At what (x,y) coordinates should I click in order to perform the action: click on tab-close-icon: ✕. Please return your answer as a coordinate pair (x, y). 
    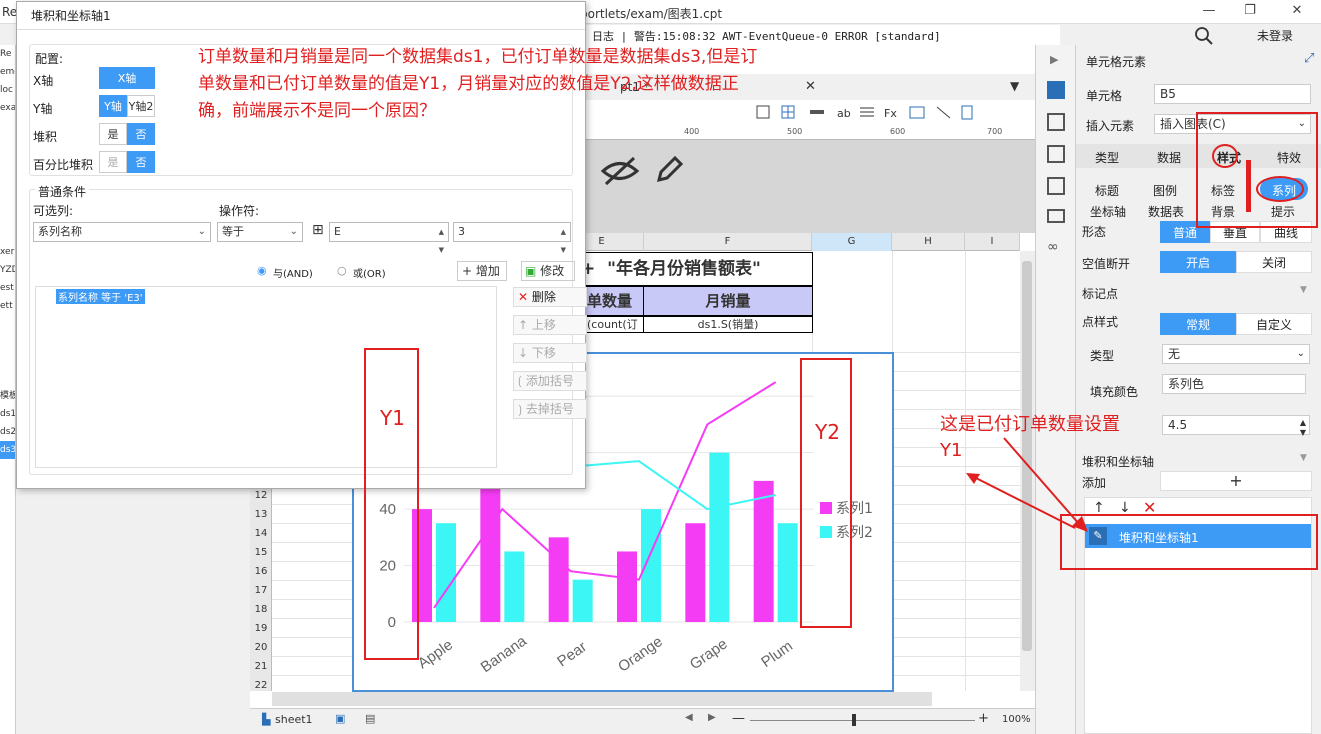
    Looking at the image, I should click on (810, 86).